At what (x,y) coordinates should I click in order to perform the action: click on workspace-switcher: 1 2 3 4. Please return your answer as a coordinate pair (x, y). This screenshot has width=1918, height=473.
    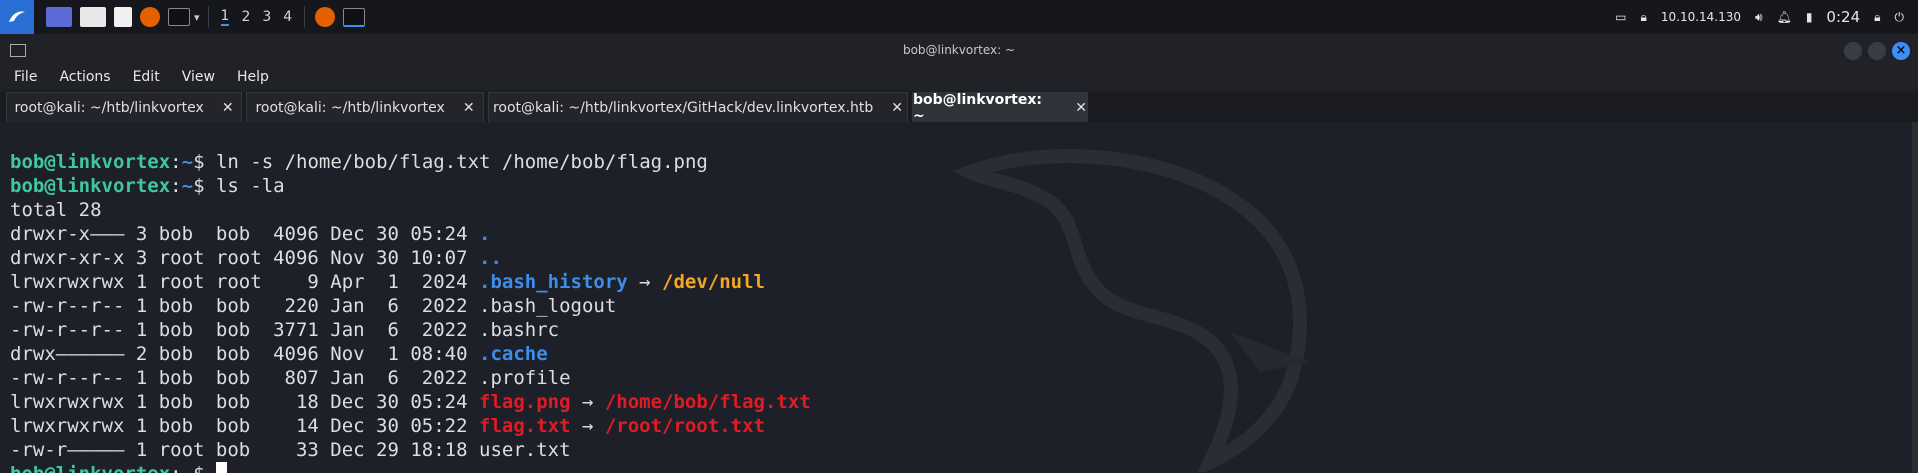
    Looking at the image, I should click on (253, 17).